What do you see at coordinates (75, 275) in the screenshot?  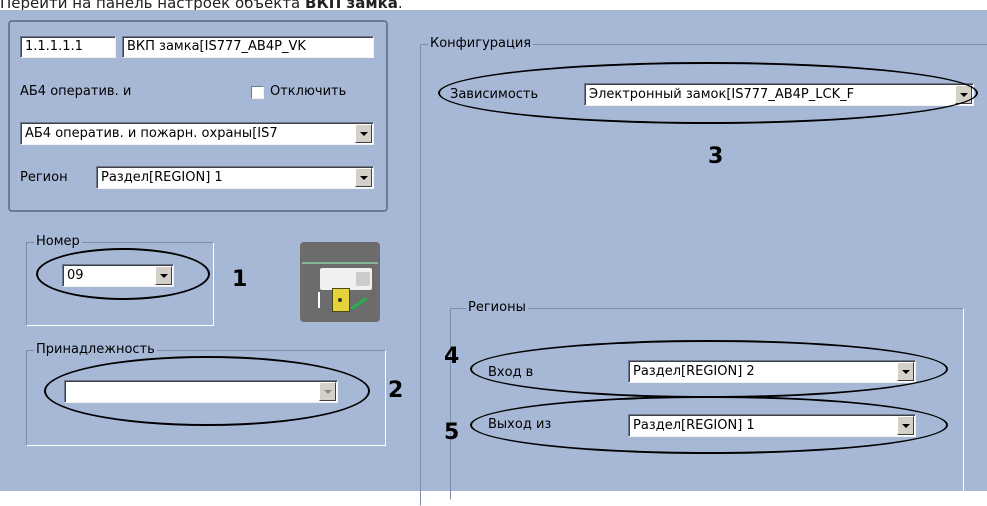 I see `number-combo-value: 09` at bounding box center [75, 275].